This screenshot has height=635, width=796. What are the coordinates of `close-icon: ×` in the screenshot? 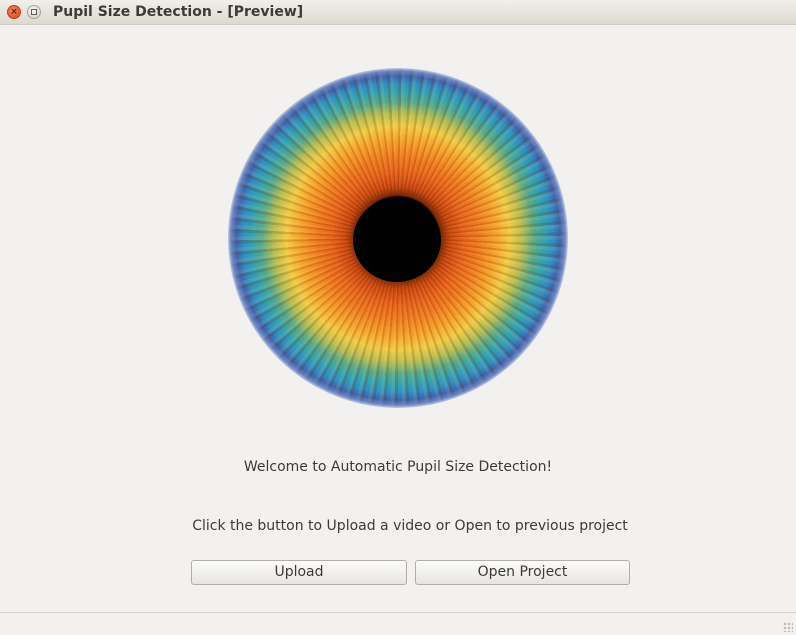 It's located at (14, 12).